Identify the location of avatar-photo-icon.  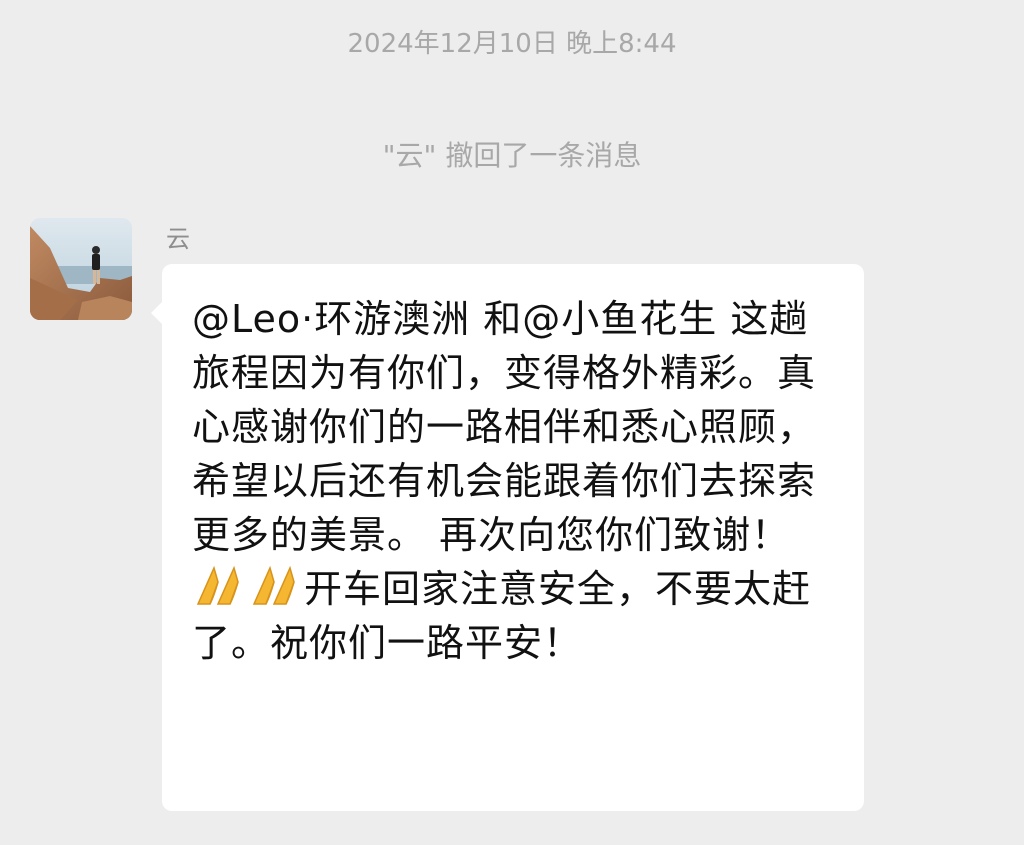
(81, 269).